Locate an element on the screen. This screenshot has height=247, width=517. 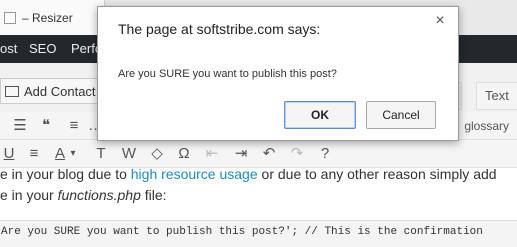
justify-icon: ≡ is located at coordinates (34, 154).